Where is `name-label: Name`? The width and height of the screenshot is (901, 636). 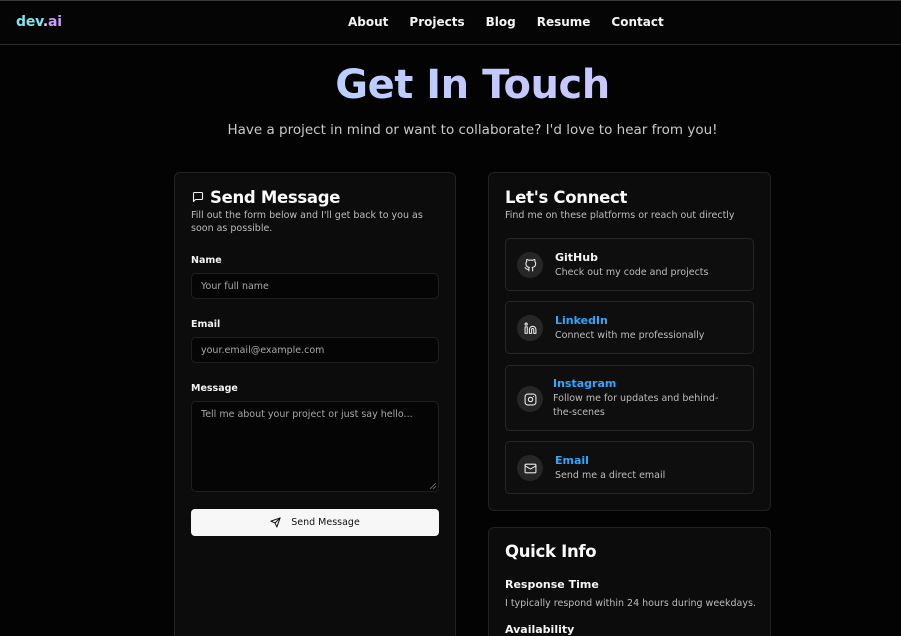
name-label: Name is located at coordinates (206, 260).